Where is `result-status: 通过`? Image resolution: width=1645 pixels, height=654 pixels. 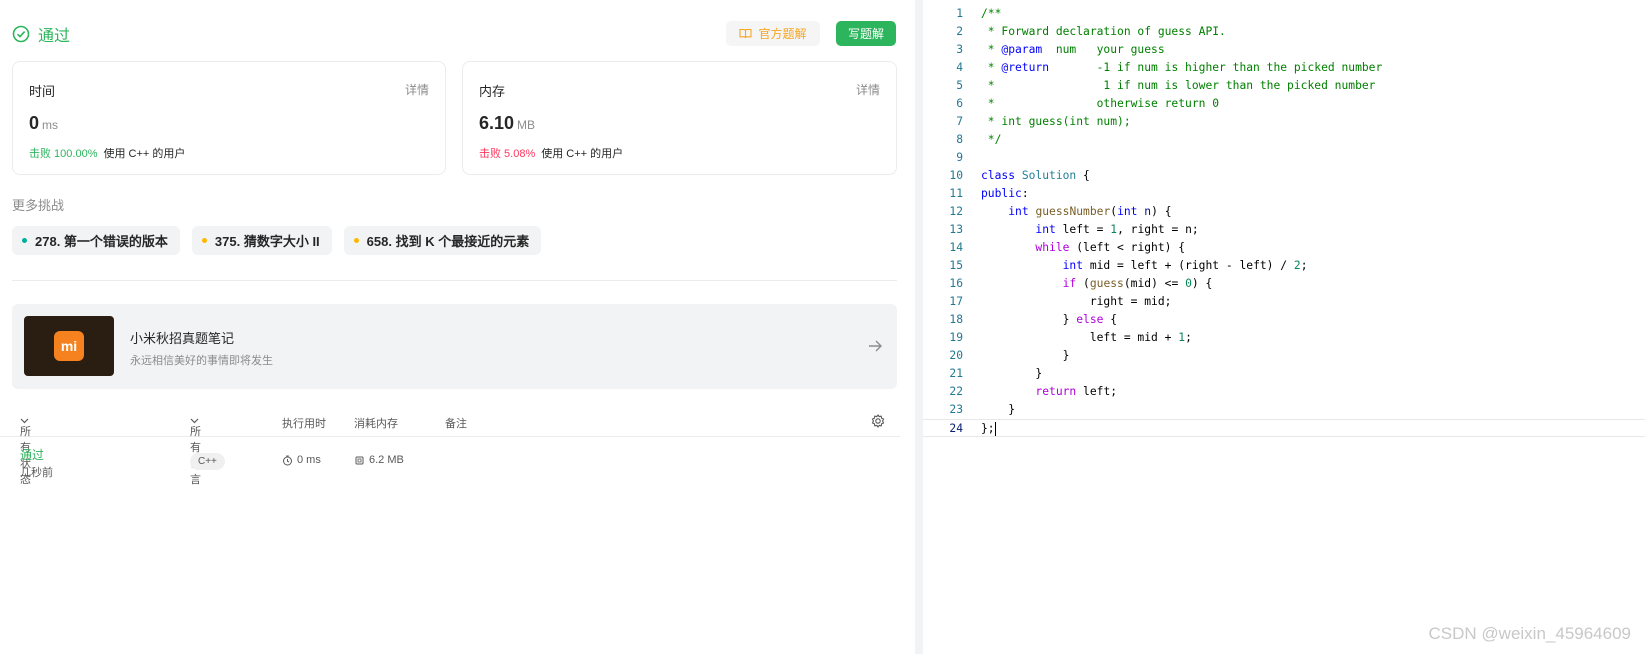
result-status: 通过 is located at coordinates (41, 34).